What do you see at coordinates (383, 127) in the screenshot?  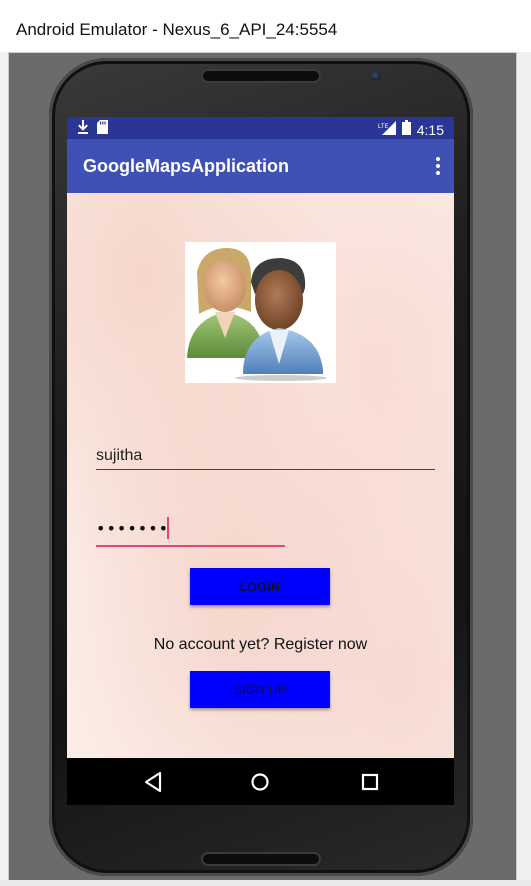 I see `network-label: LTE` at bounding box center [383, 127].